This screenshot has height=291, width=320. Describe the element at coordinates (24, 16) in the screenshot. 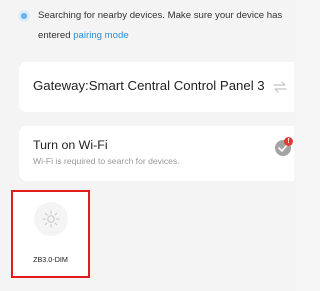

I see `radar-search-icon` at that location.